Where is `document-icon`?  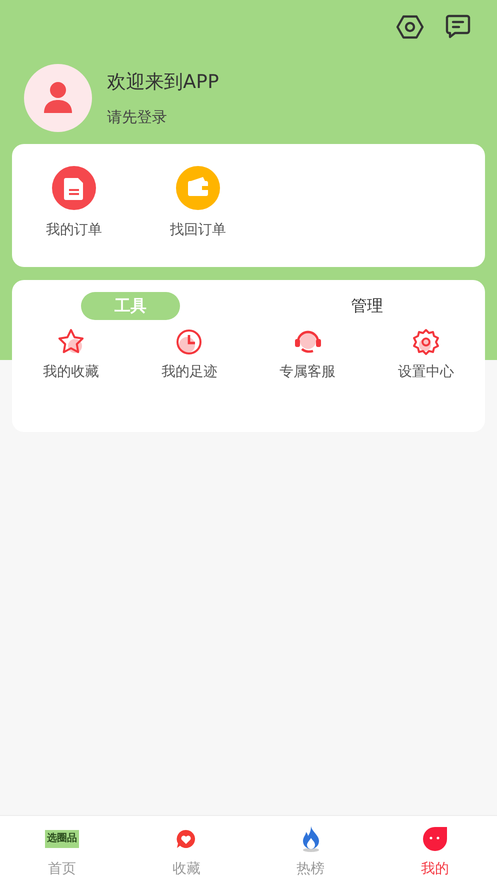
document-icon is located at coordinates (74, 188).